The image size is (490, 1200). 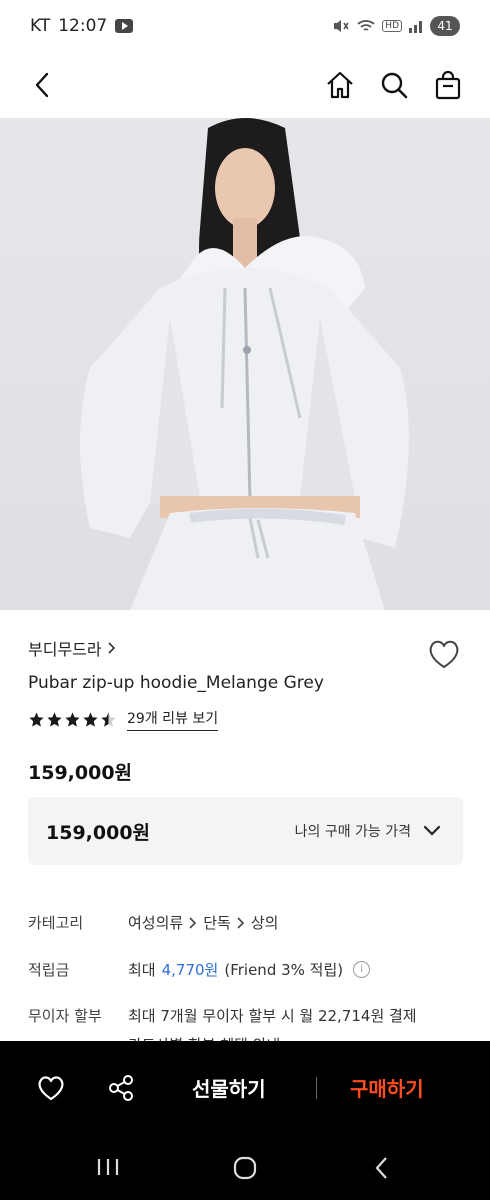 I want to click on clock: 12:07, so click(x=83, y=26).